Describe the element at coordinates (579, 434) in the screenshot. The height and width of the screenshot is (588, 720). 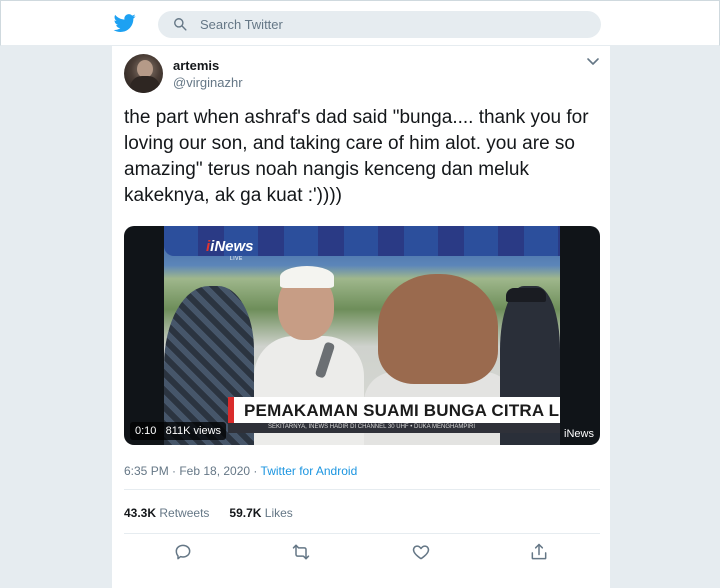
I see `corner-logo: iNews` at that location.